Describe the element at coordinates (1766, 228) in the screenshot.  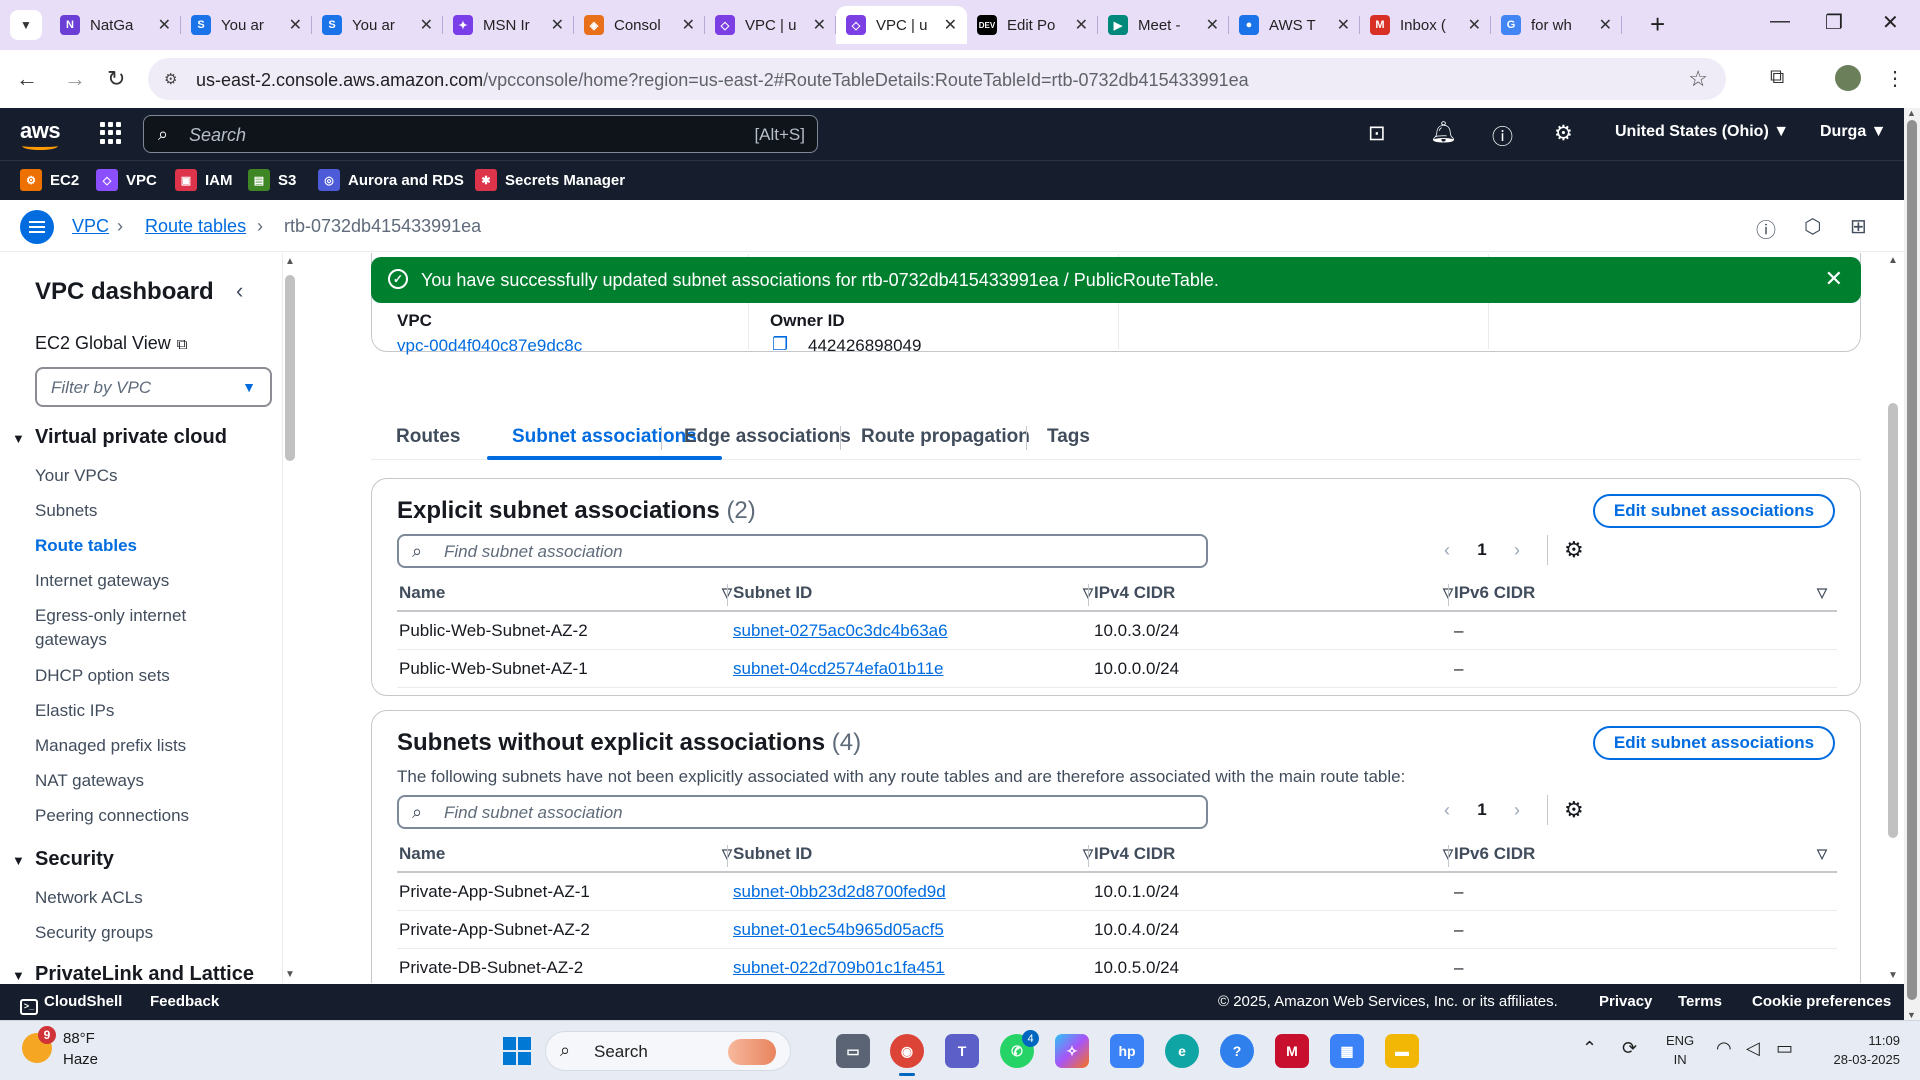
I see `info-icon: ⓘ` at that location.